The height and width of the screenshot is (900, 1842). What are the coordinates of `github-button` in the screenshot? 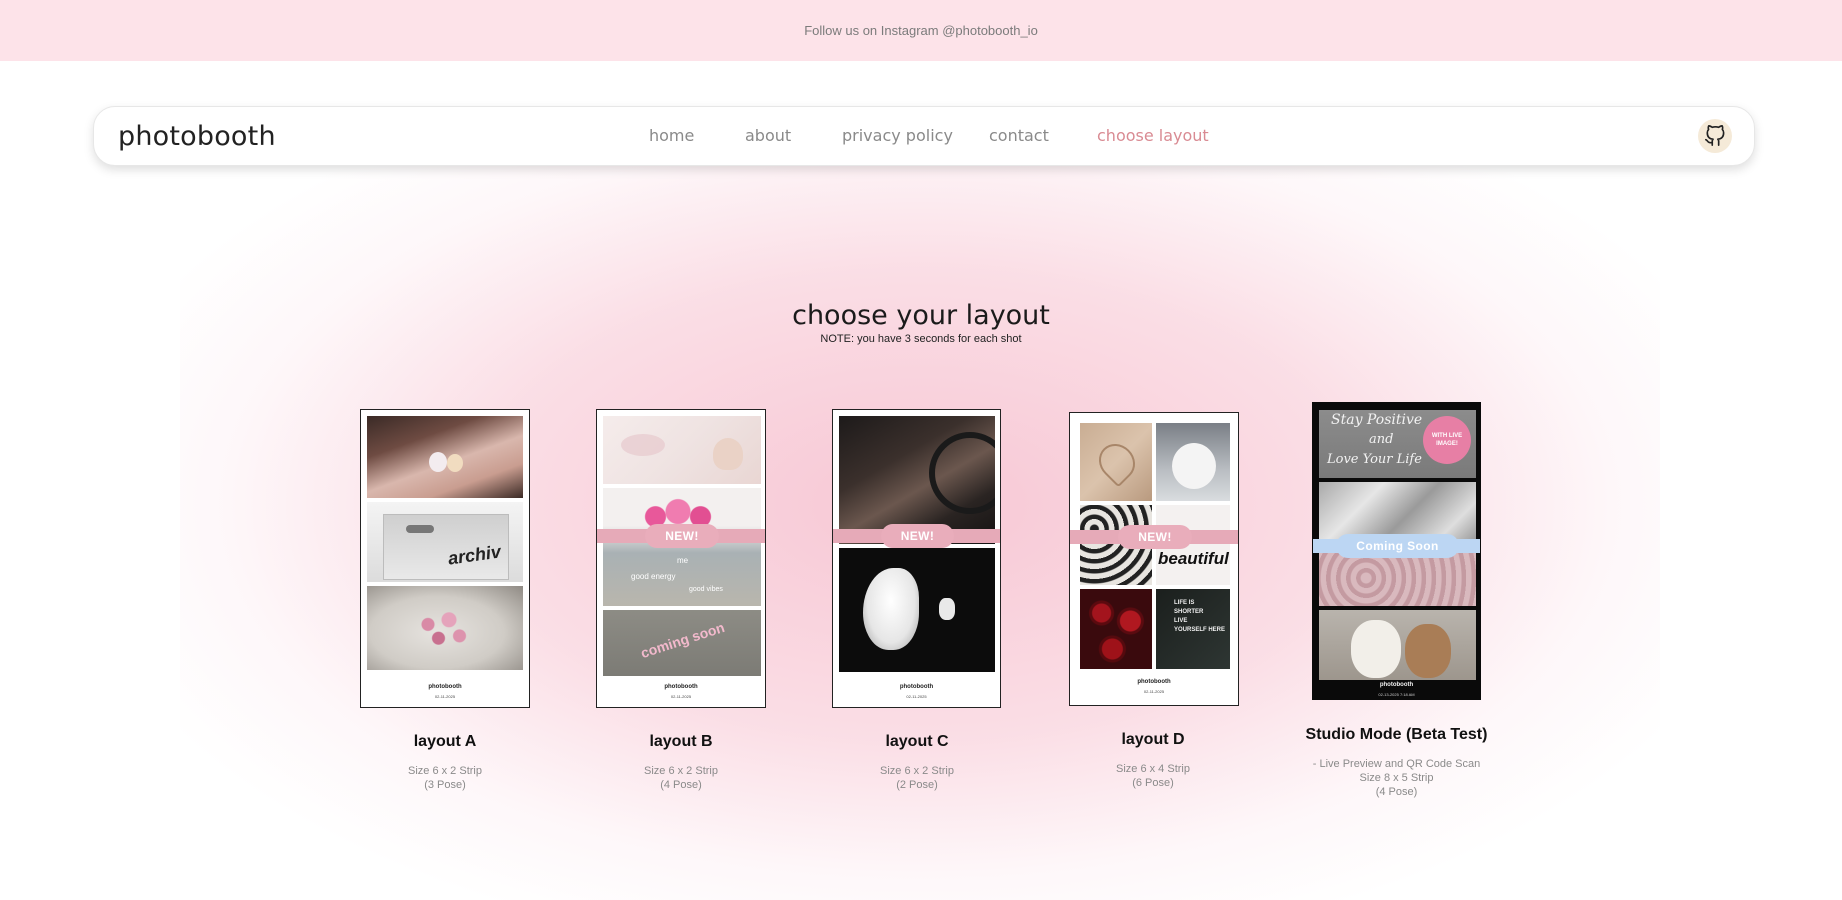 It's located at (1715, 136).